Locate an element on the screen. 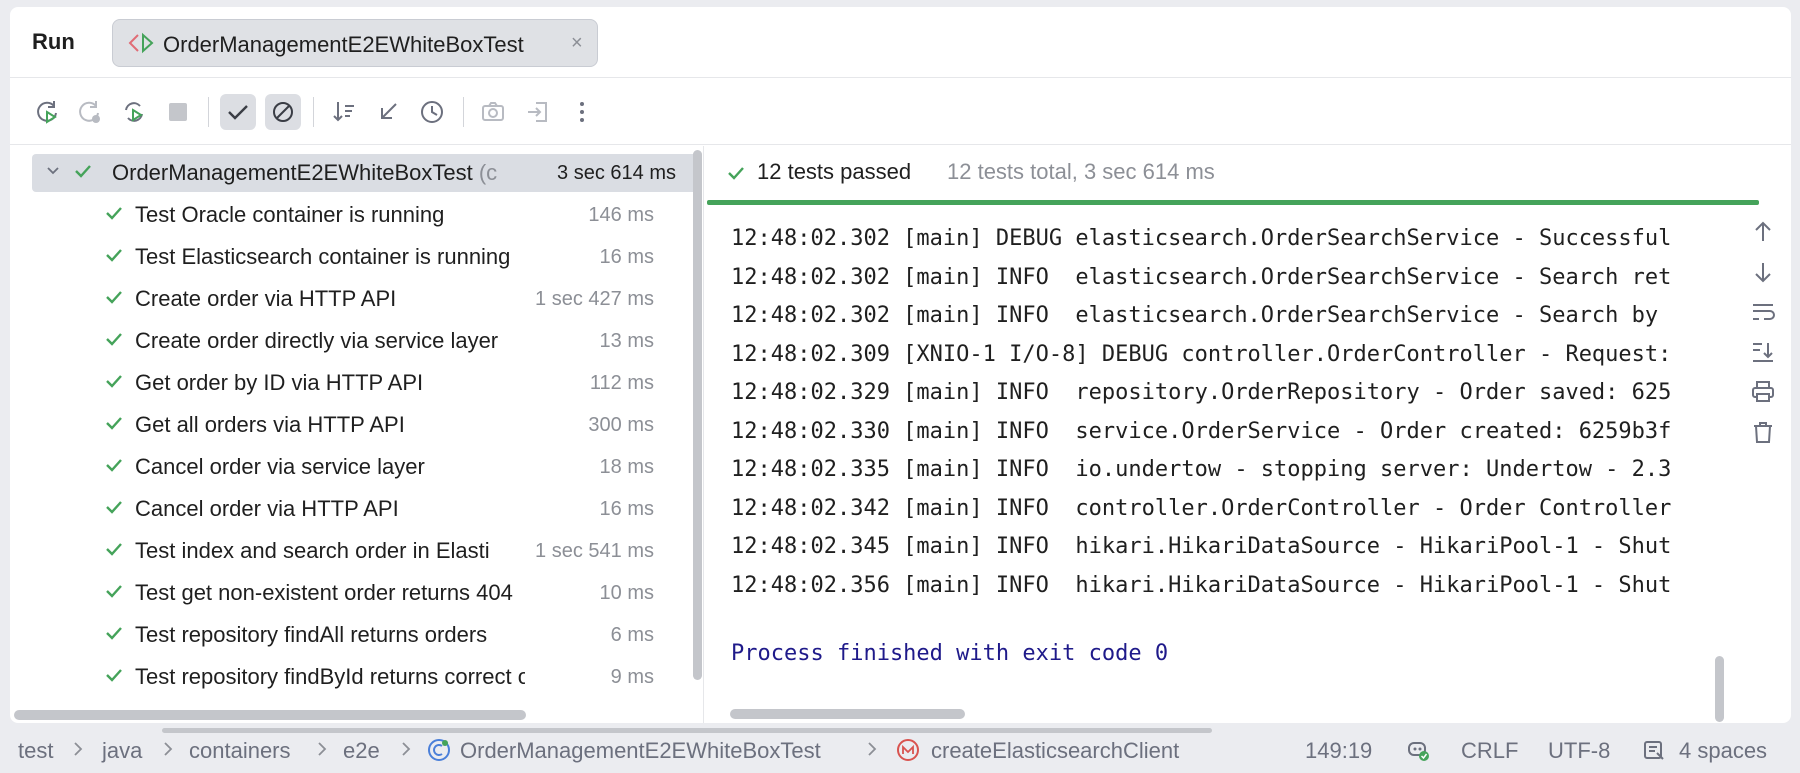 The width and height of the screenshot is (1800, 773). test-row: Get order by ID via HTTP API 112 ms is located at coordinates (353, 383).